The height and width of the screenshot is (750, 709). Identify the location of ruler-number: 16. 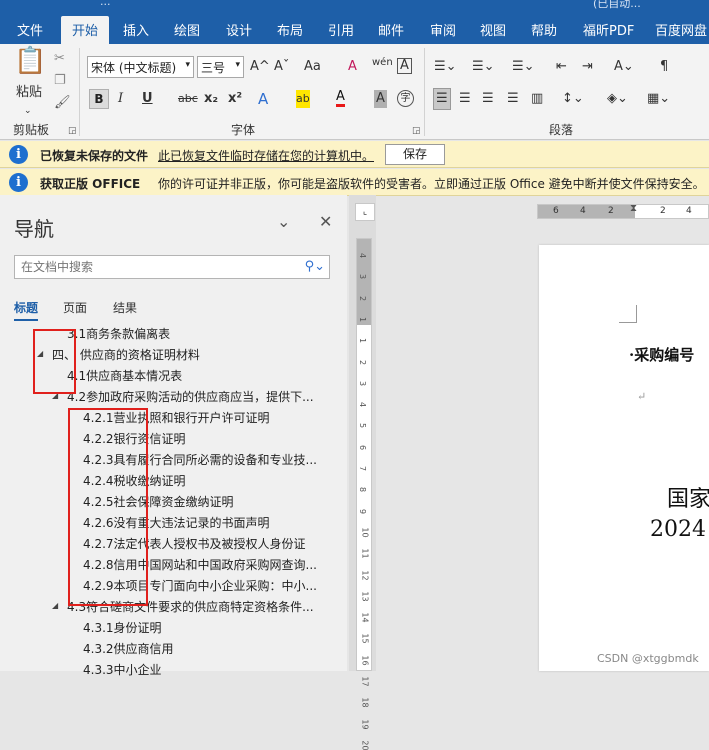
(365, 660).